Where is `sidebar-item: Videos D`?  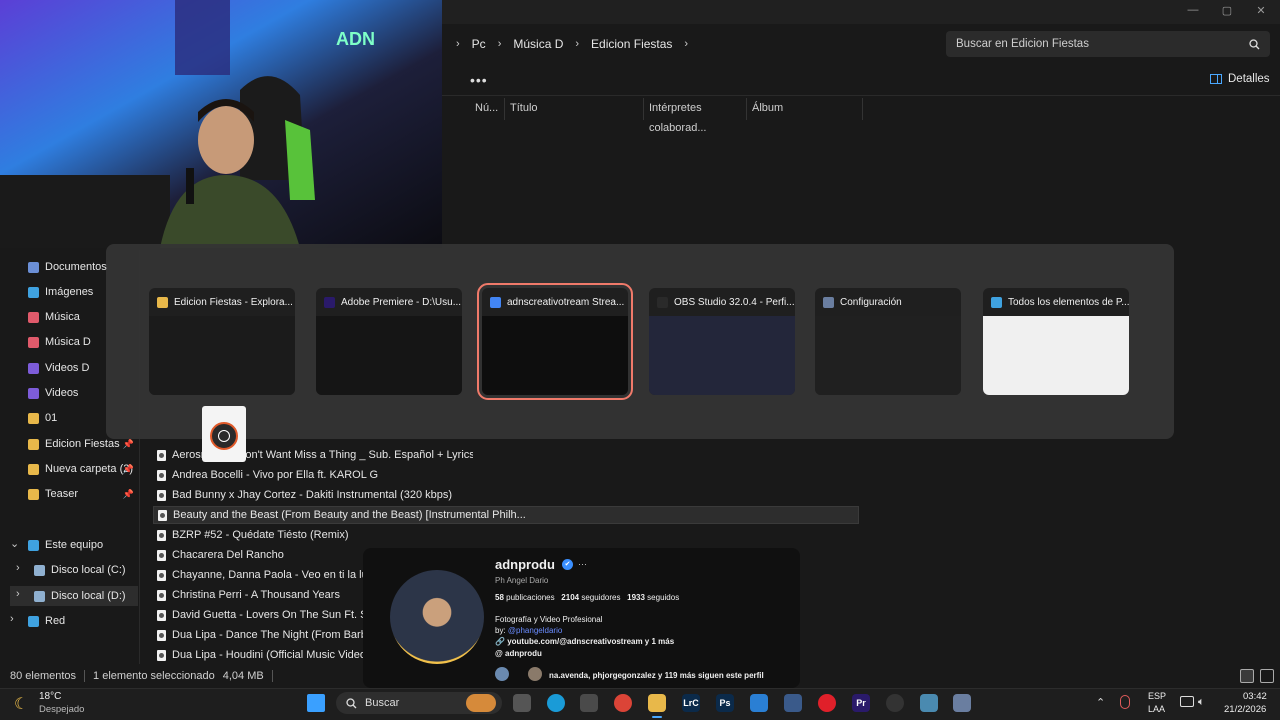
sidebar-item: Videos D is located at coordinates (83, 368).